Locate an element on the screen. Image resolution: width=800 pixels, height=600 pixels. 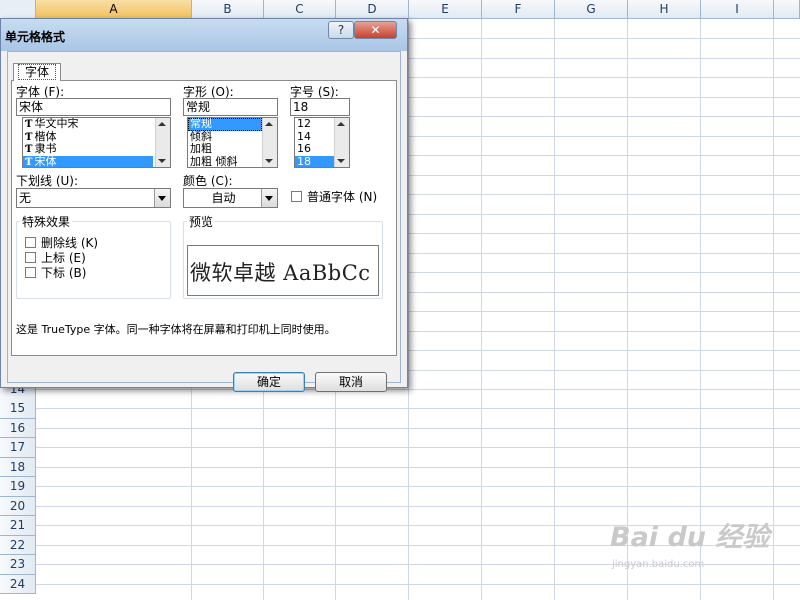
subscript-checkbox is located at coordinates (30, 272).